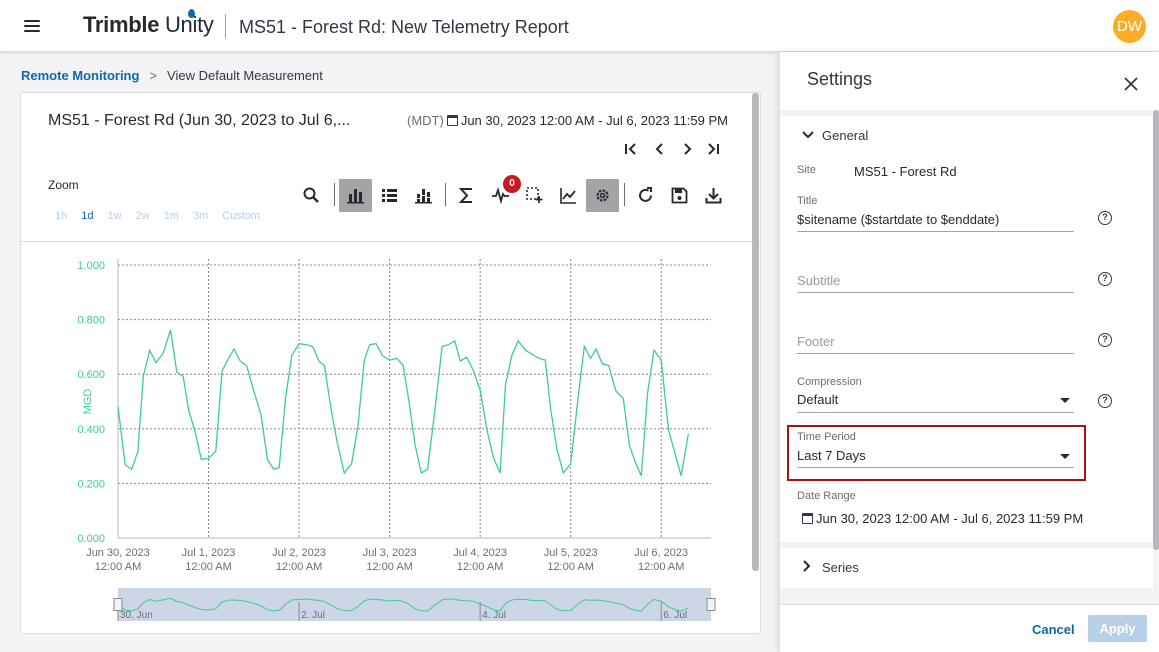 This screenshot has width=1159, height=652. What do you see at coordinates (91, 266) in the screenshot?
I see `y-tick-label: 1.000` at bounding box center [91, 266].